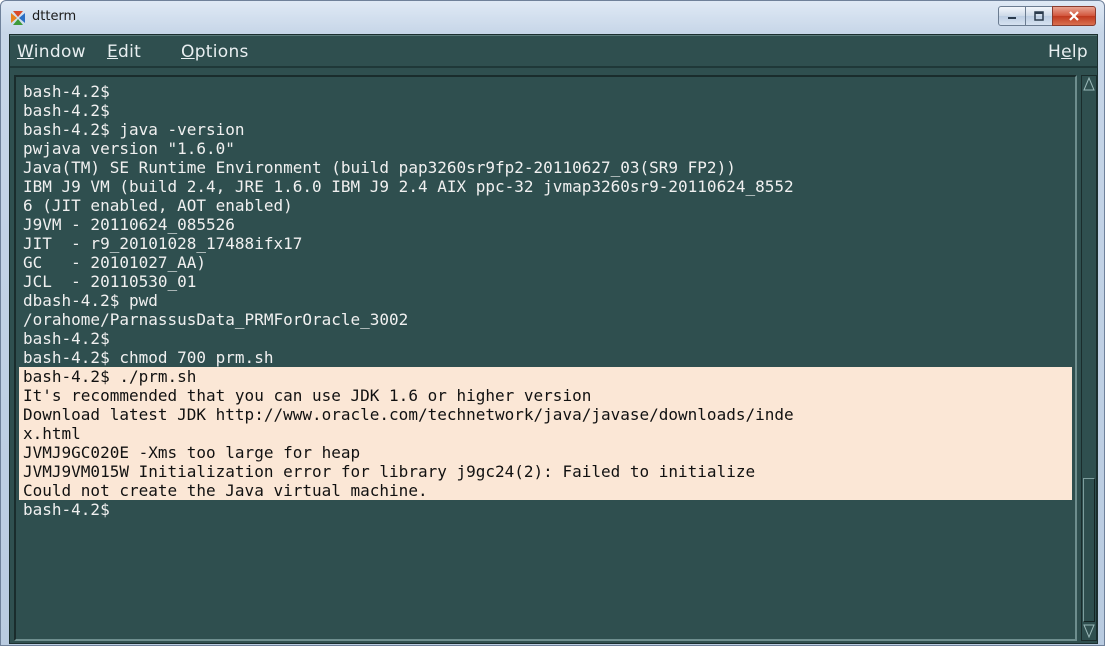  I want to click on minimize-button, so click(1012, 16).